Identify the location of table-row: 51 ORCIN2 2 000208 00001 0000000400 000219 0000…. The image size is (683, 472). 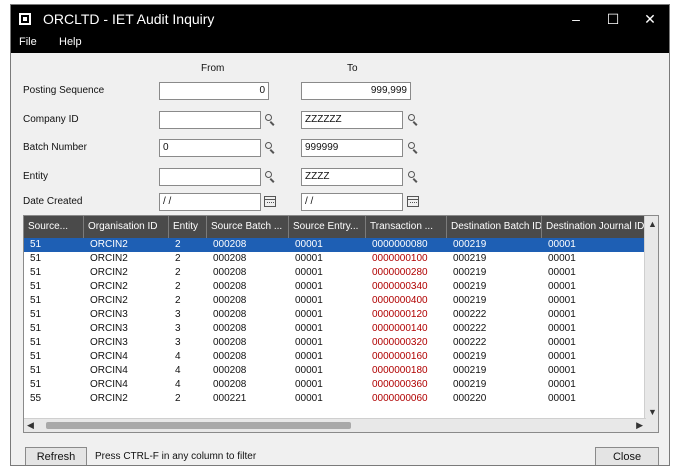
(335, 301).